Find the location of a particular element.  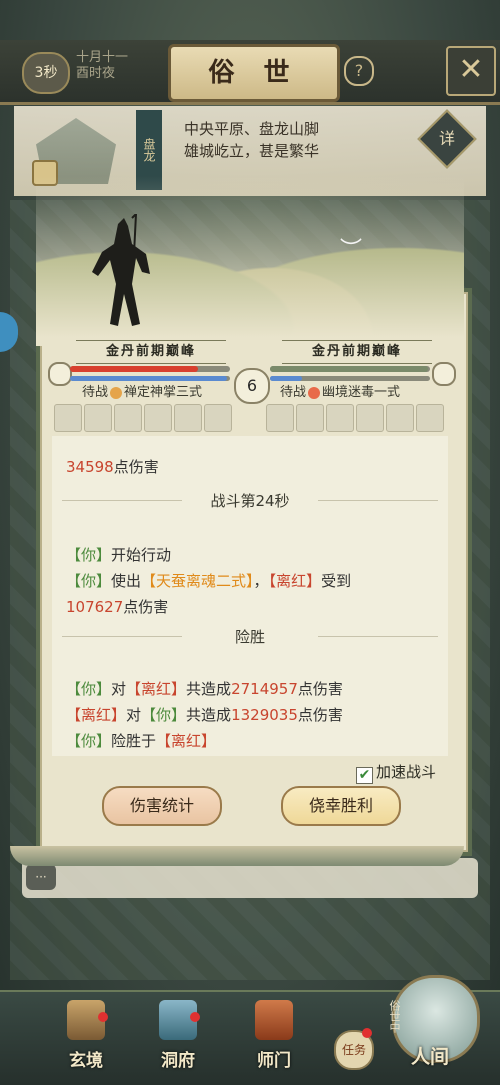

nav-label: 玄境 is located at coordinates (86, 1061).